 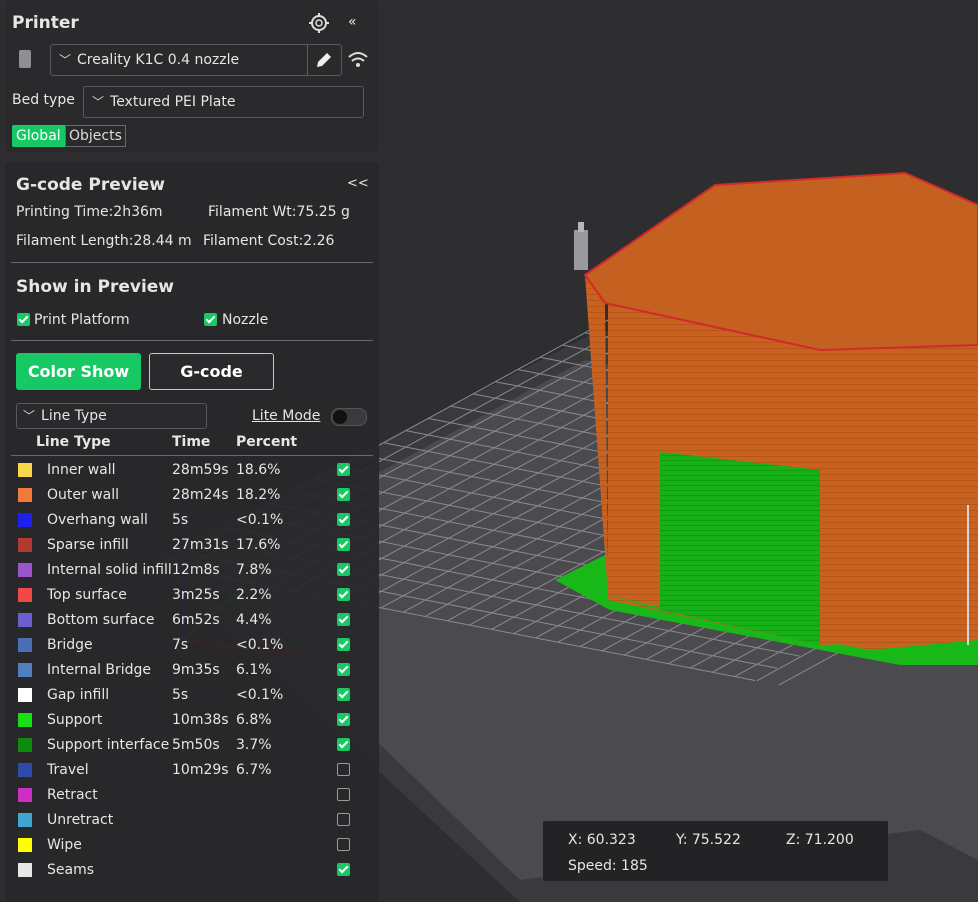 What do you see at coordinates (101, 620) in the screenshot?
I see `line-type-name: Bottom surface` at bounding box center [101, 620].